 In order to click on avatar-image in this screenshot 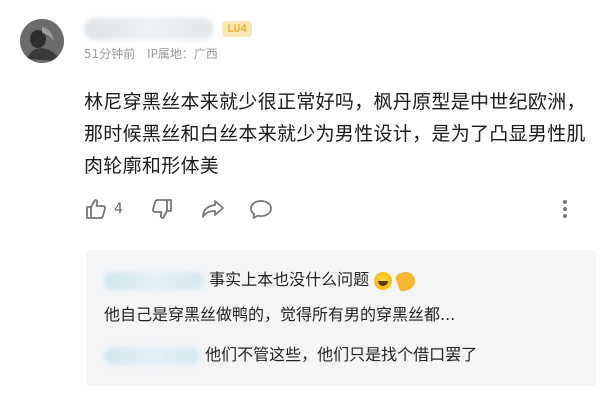, I will do `click(42, 41)`.